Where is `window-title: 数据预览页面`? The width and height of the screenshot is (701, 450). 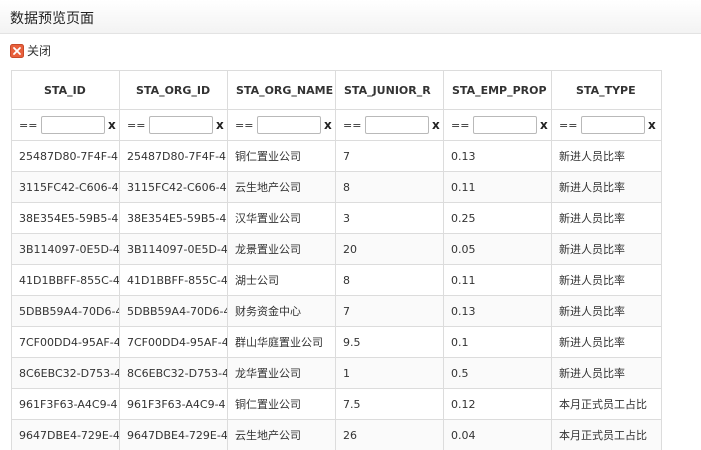
window-title: 数据预览页面 is located at coordinates (52, 19).